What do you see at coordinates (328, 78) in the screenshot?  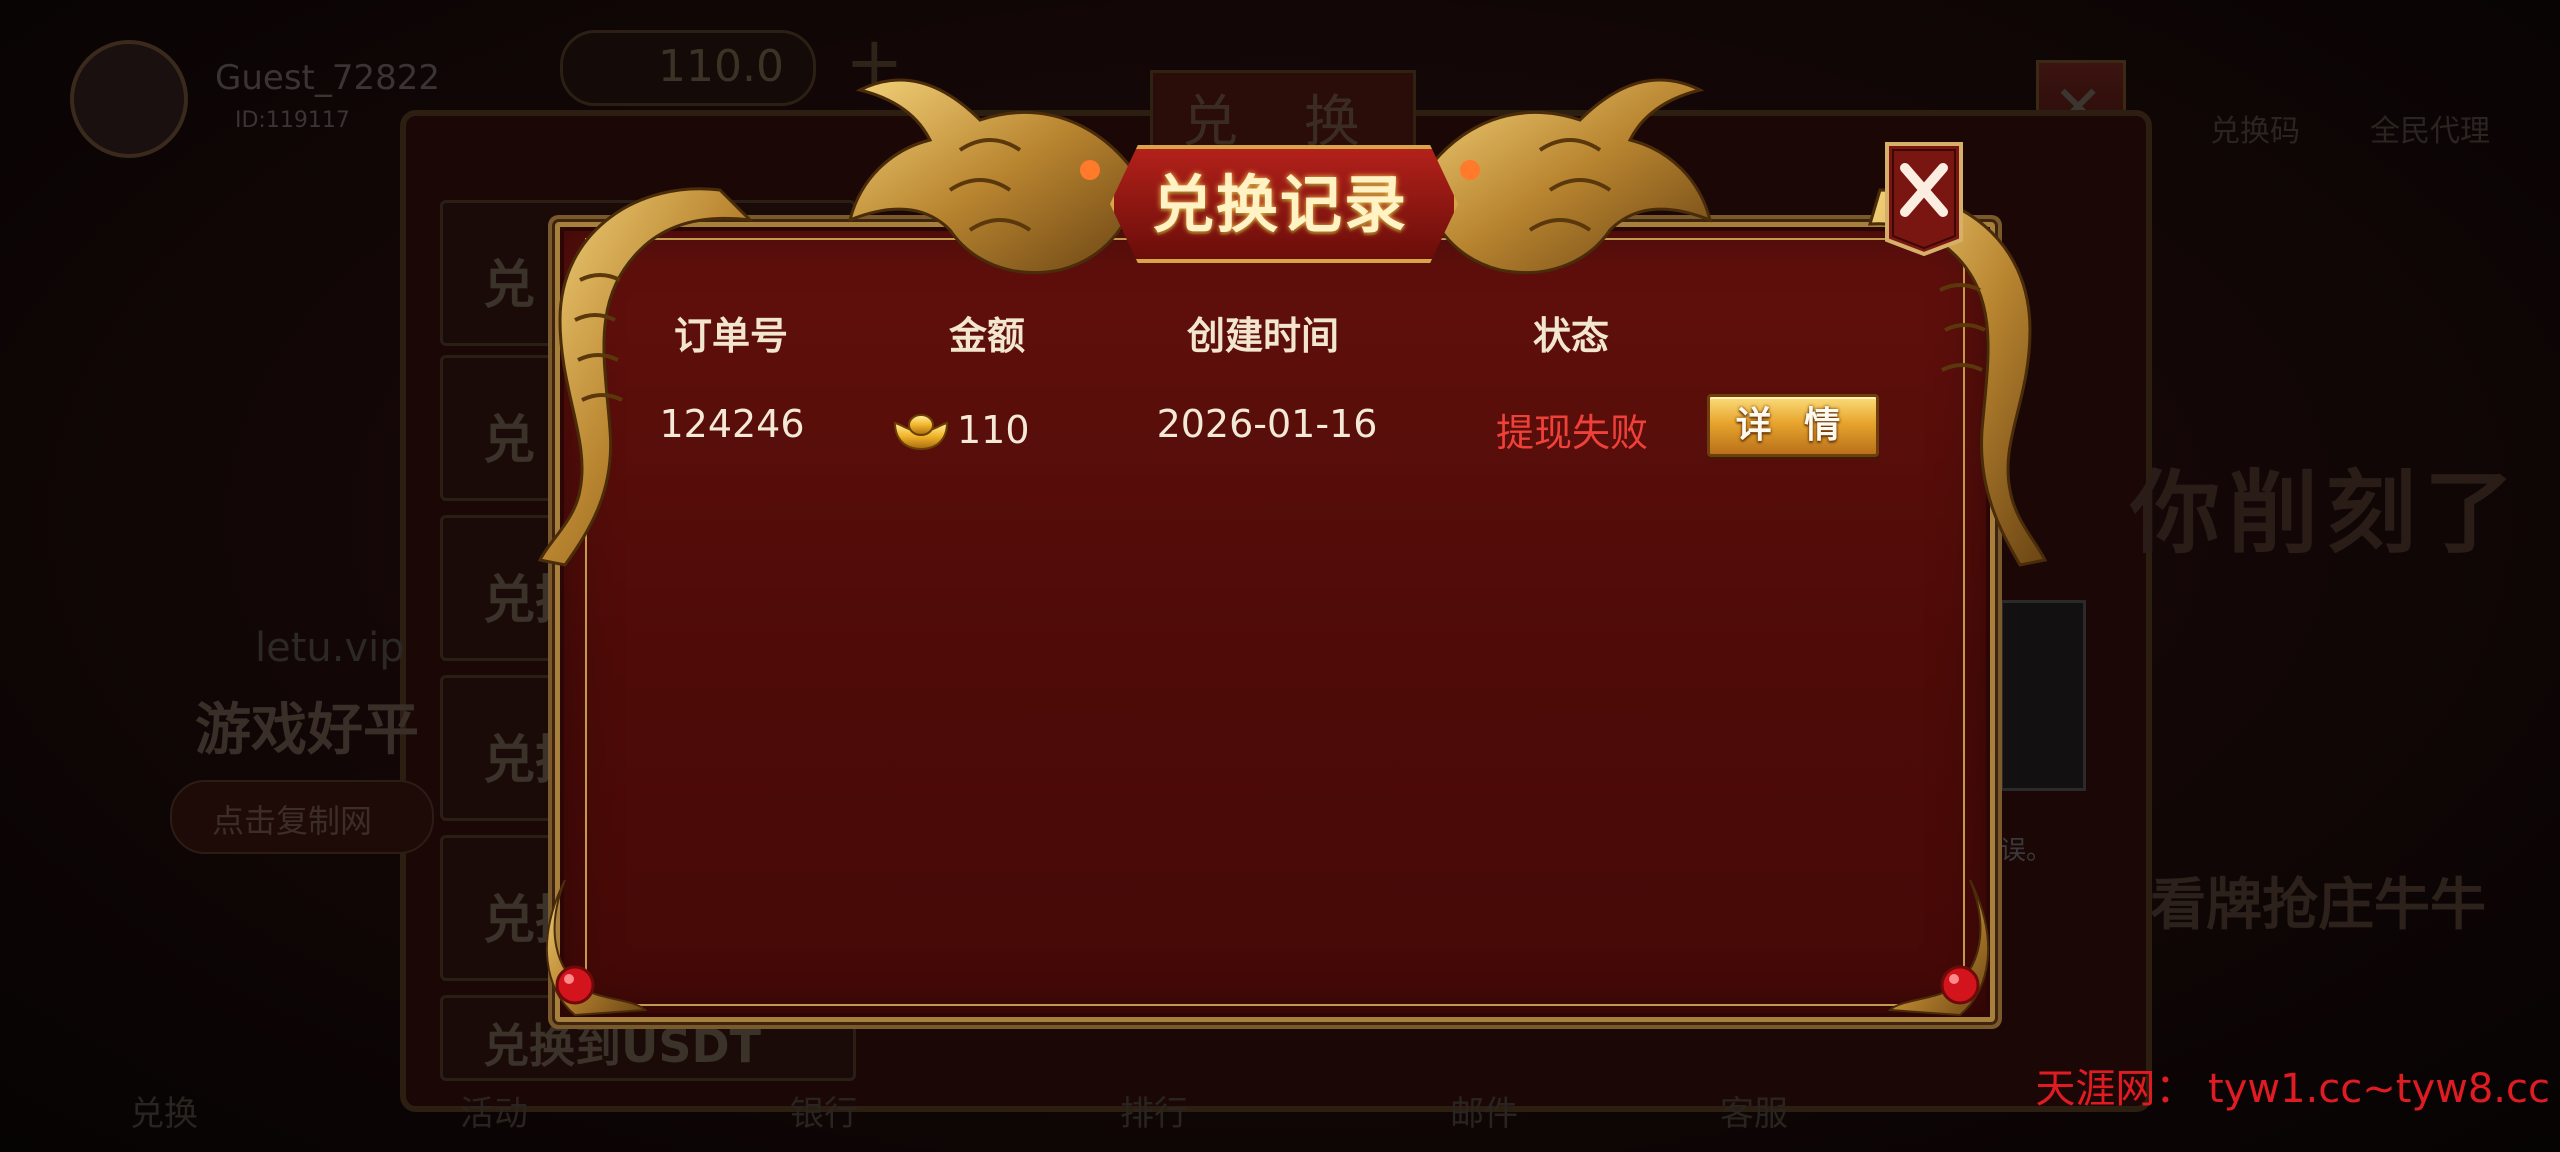 I see `username: Guest_72822` at bounding box center [328, 78].